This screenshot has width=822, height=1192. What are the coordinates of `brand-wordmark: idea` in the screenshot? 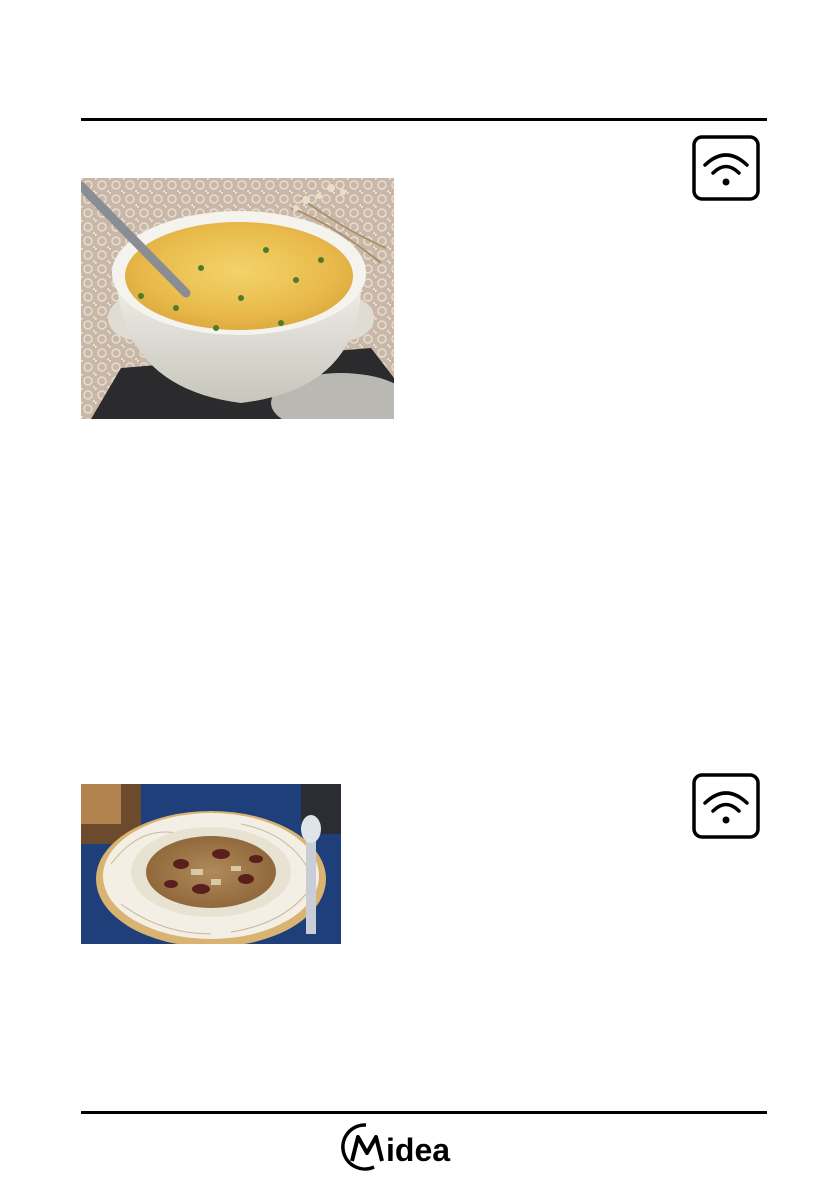 It's located at (418, 1150).